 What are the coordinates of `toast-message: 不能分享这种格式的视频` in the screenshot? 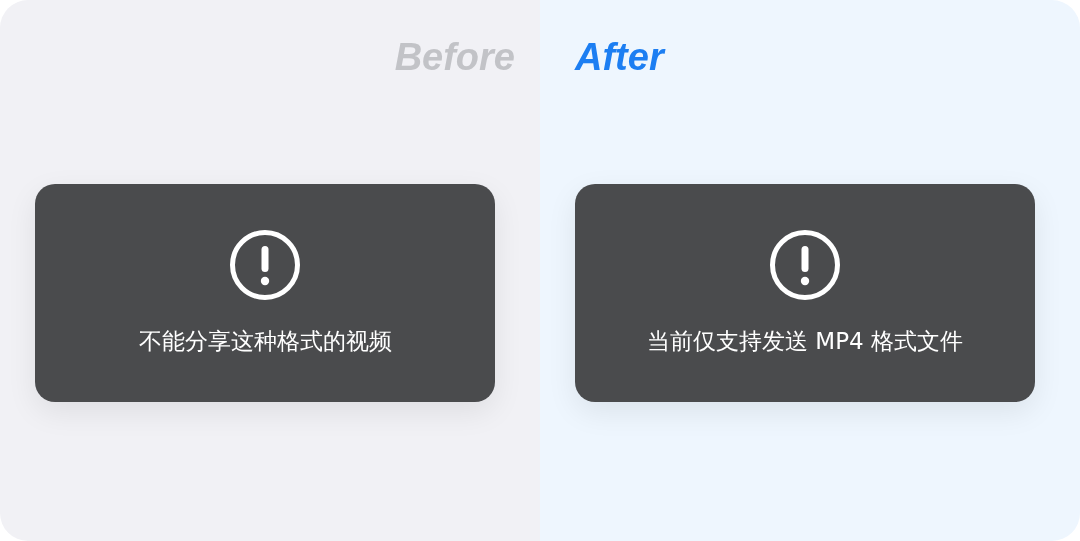 It's located at (265, 341).